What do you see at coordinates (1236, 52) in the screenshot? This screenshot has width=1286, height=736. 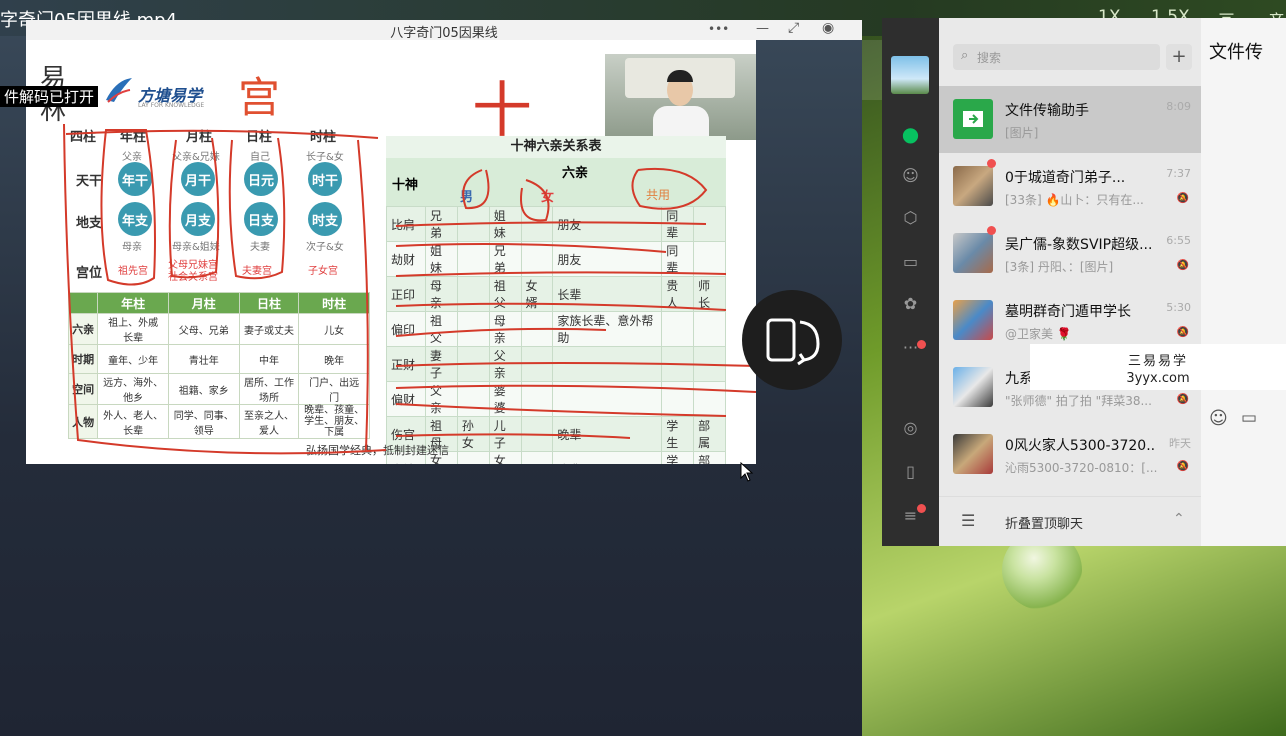 I see `chat-title: 文件传` at bounding box center [1236, 52].